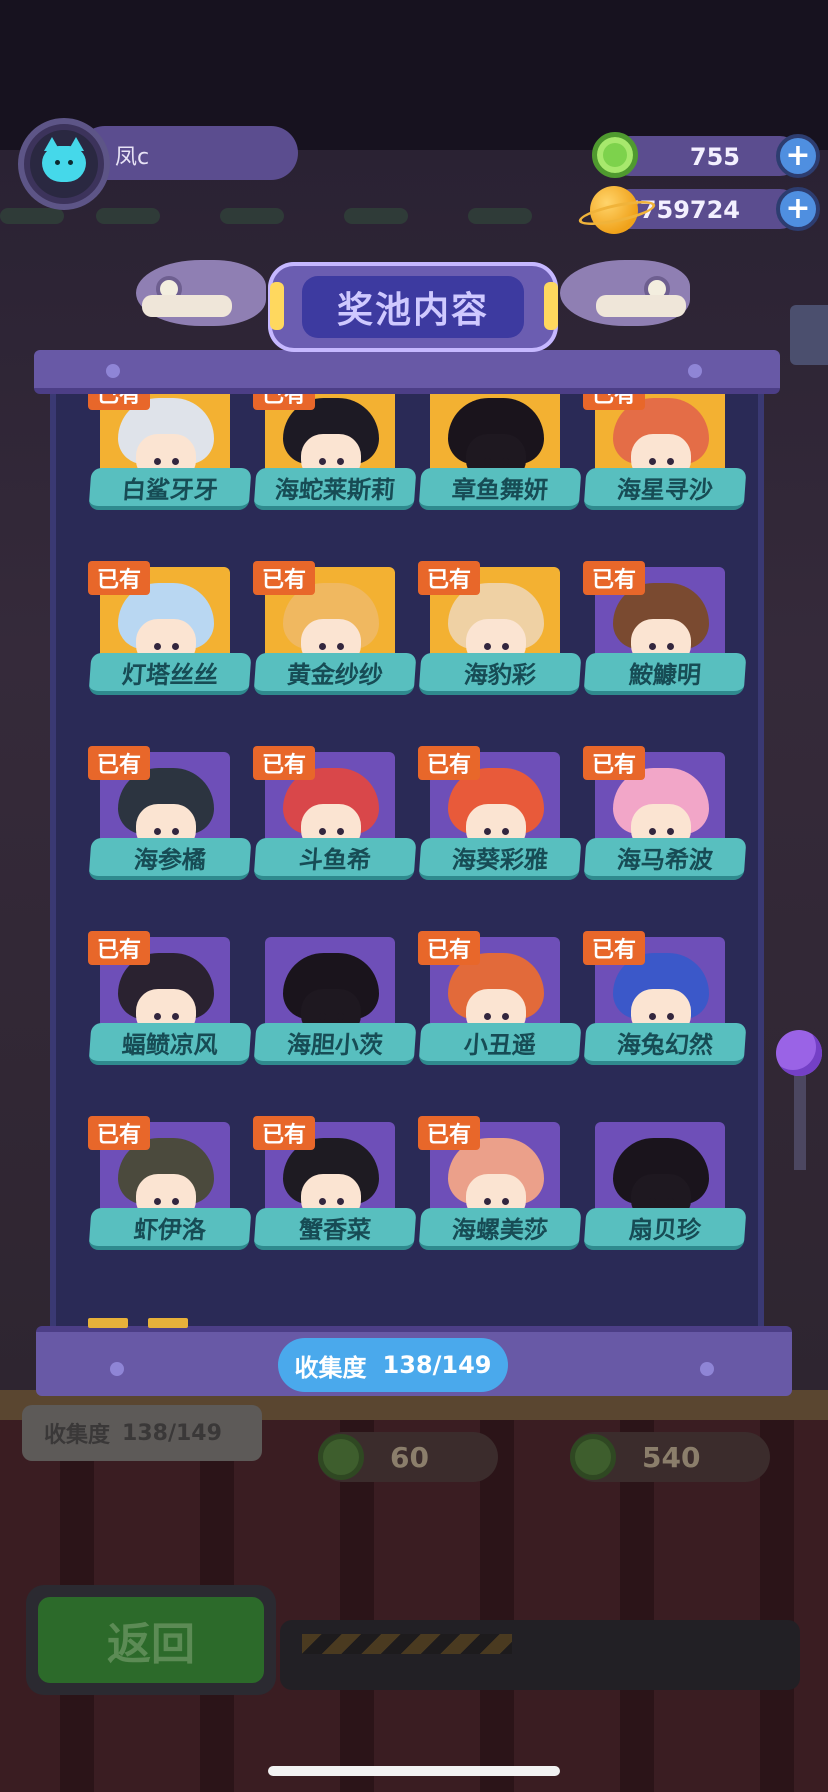  What do you see at coordinates (500, 859) in the screenshot?
I see `character-name: 海葵彩雅` at bounding box center [500, 859].